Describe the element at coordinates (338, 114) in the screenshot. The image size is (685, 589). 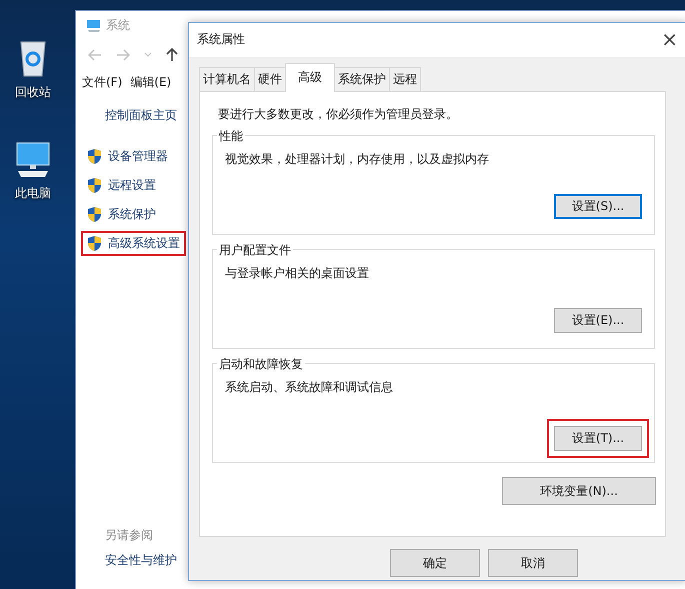
I see `admin-notice: 要进行大多数更改，你必须作为管理员登录。` at that location.